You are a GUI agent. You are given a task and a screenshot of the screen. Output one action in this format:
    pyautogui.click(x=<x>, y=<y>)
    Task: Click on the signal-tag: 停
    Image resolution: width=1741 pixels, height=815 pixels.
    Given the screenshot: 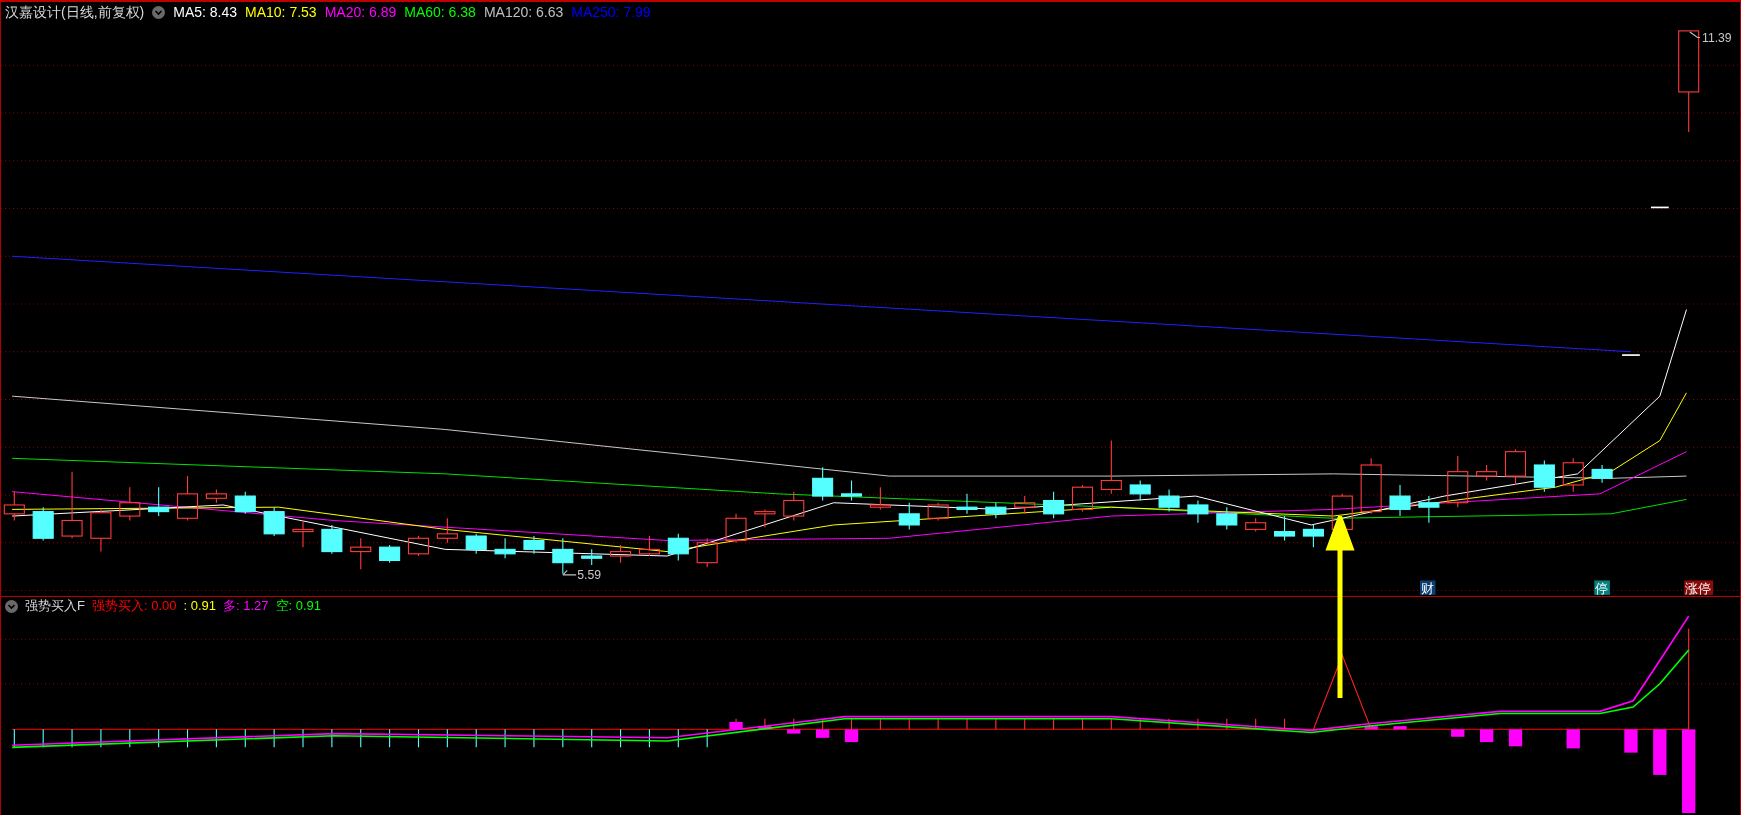 What is the action you would take?
    pyautogui.click(x=1602, y=588)
    